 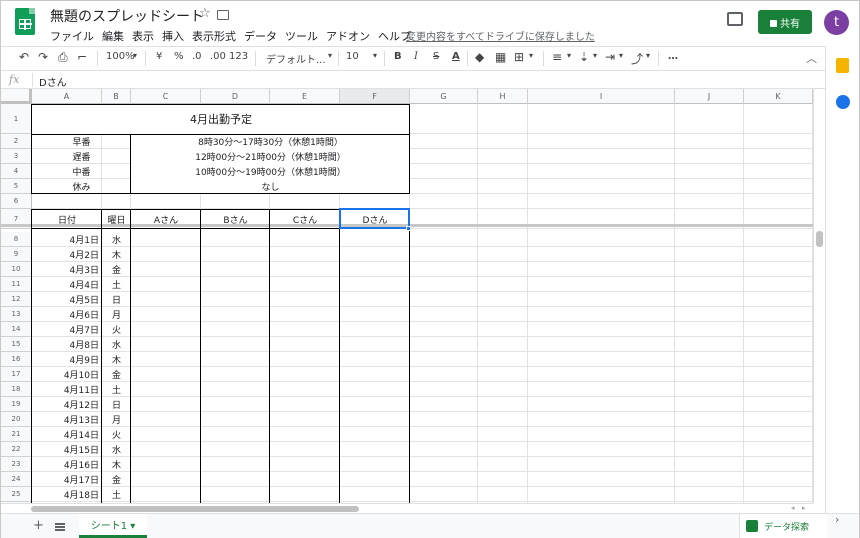 I want to click on vertical-scrollbar, so click(x=819, y=296).